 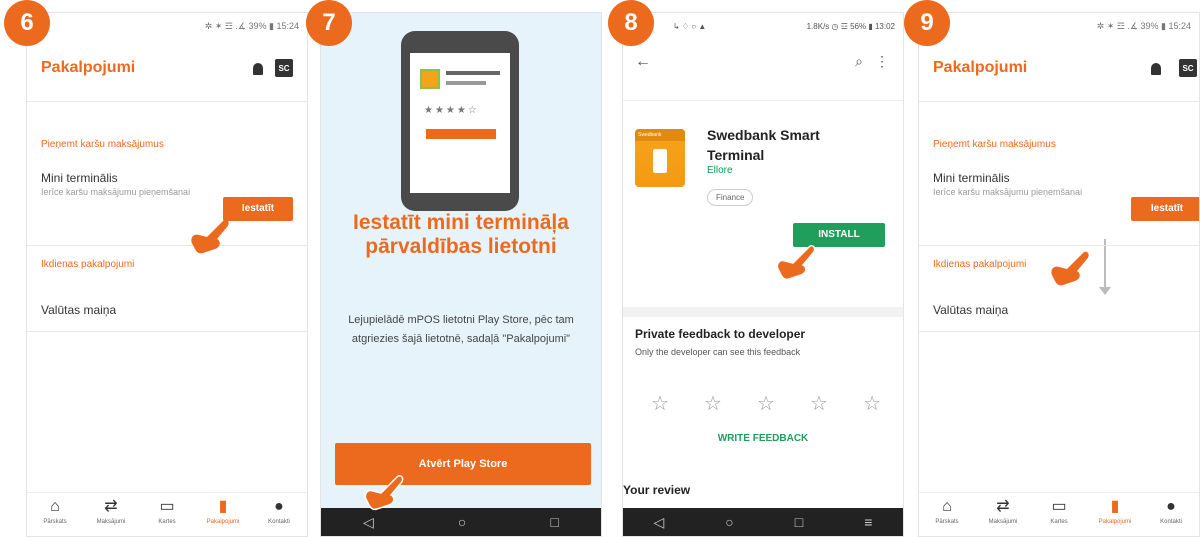 What do you see at coordinates (1105, 267) in the screenshot?
I see `swipe-down-arrow-icon` at bounding box center [1105, 267].